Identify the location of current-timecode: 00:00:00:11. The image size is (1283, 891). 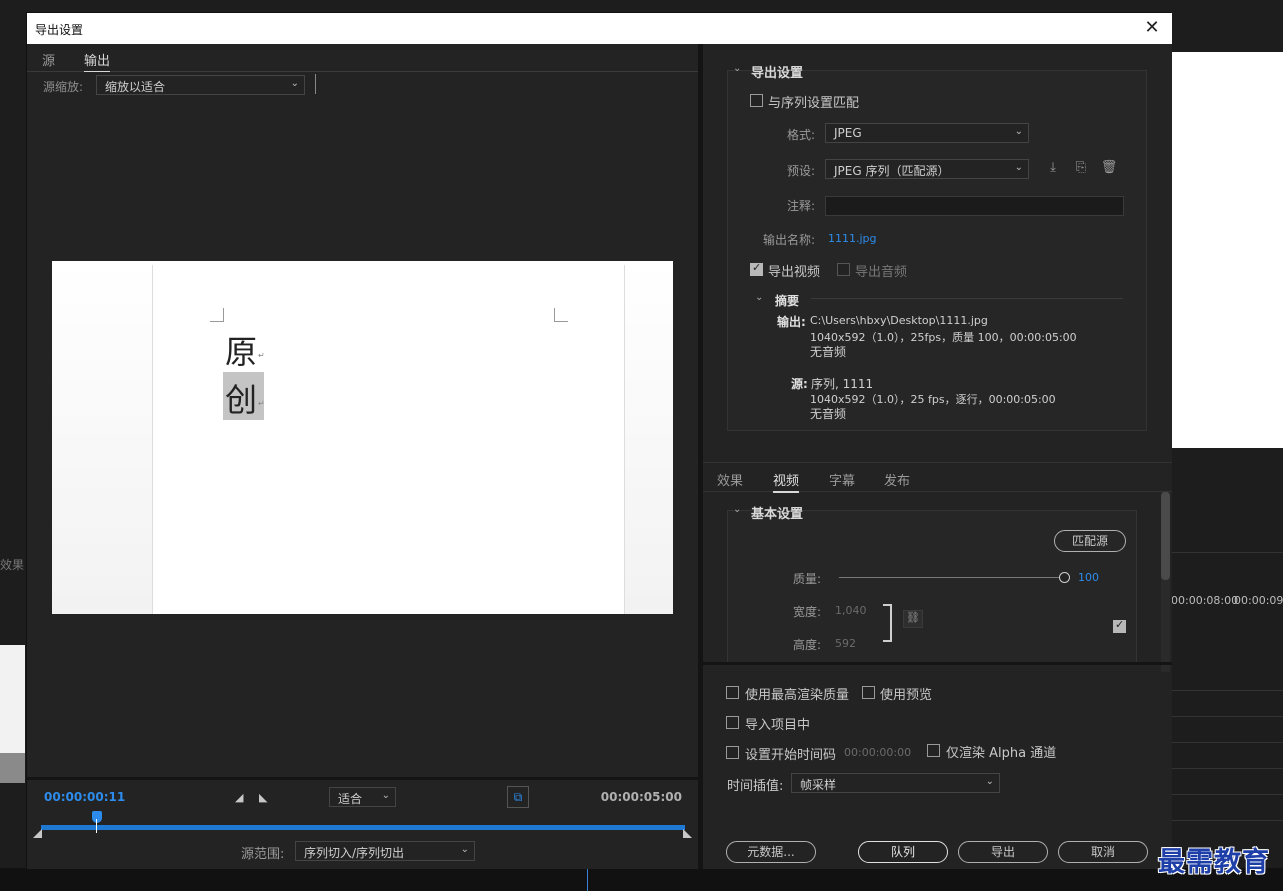
(84, 797).